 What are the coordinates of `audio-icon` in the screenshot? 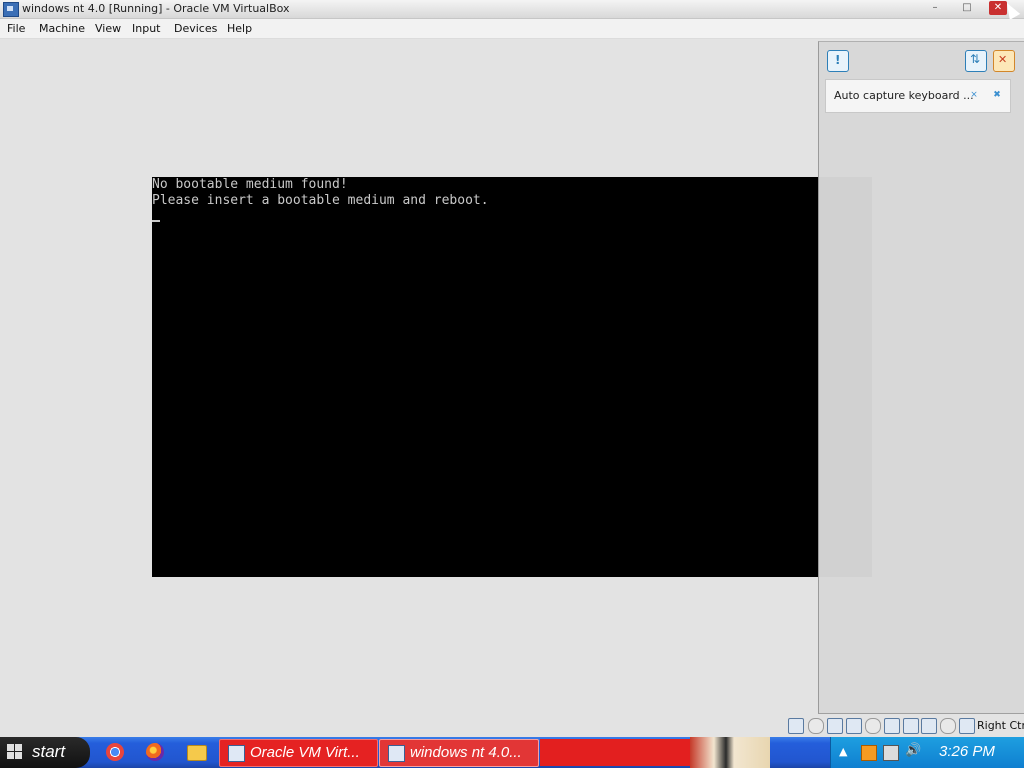 It's located at (835, 726).